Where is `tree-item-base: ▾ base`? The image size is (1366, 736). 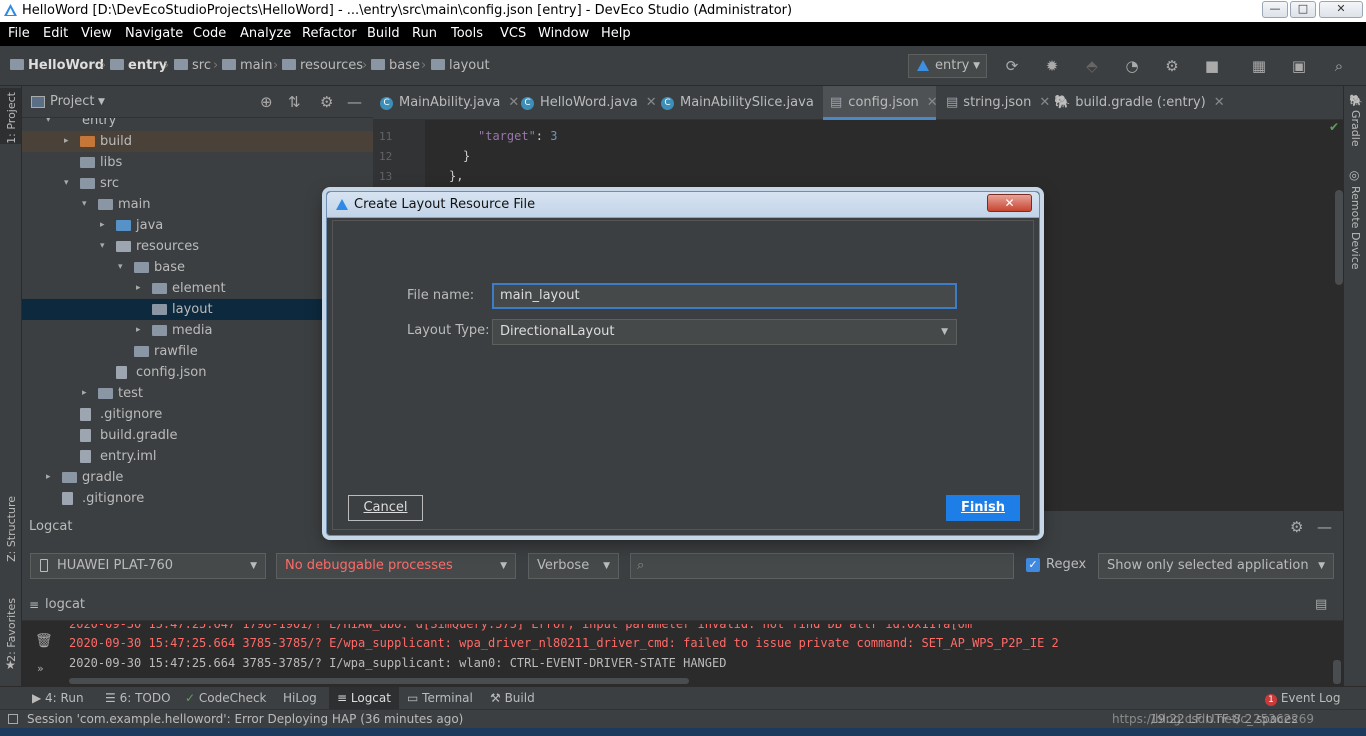
tree-item-base: ▾ base is located at coordinates (197, 267).